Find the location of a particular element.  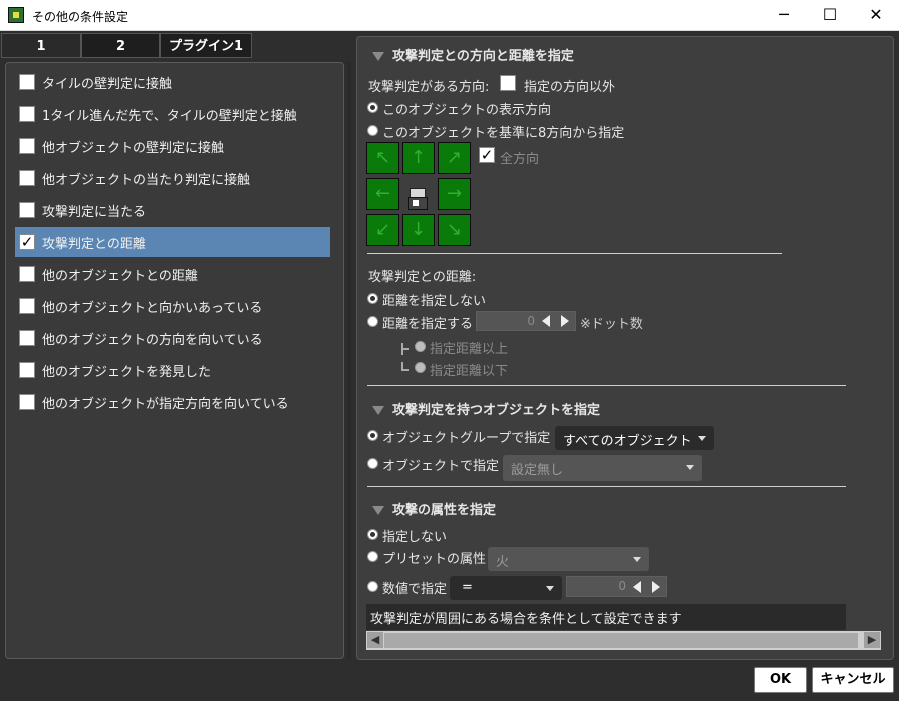

condition-item: 他のオブジェクトを発見した is located at coordinates (172, 370).